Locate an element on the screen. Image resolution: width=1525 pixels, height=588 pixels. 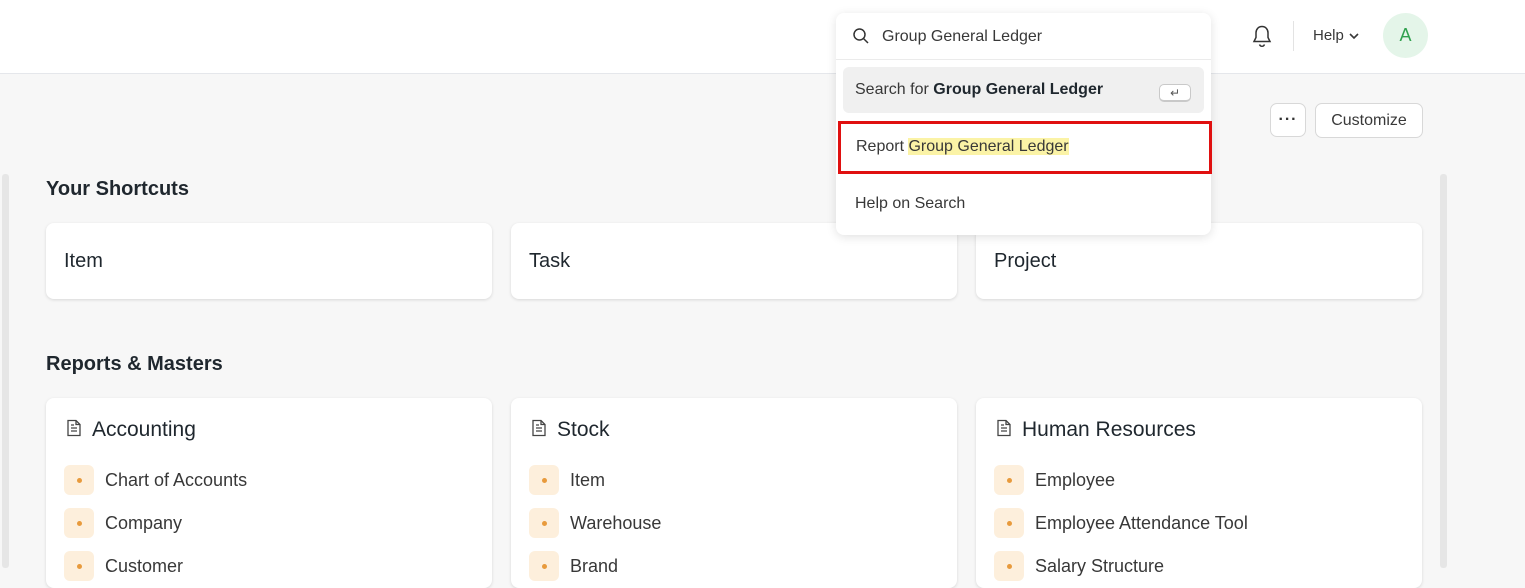
link-label: Salary Structure is located at coordinates (1100, 565).